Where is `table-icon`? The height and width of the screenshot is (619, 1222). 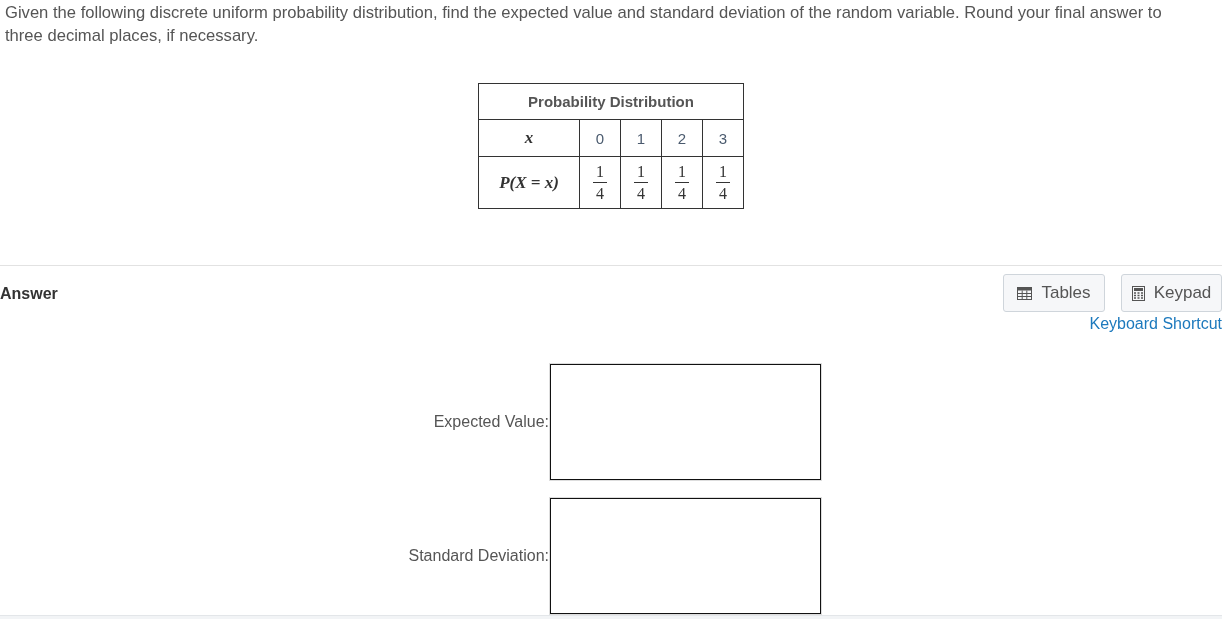
table-icon is located at coordinates (1025, 293).